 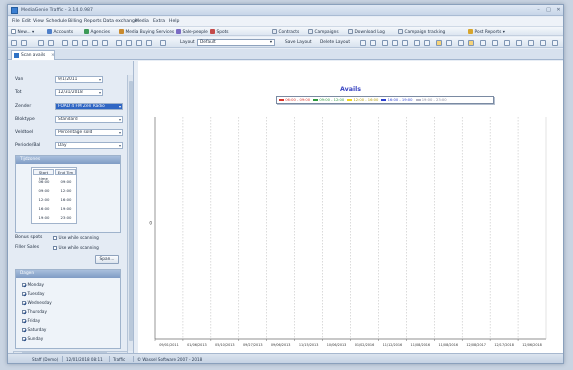 What do you see at coordinates (120, 21) in the screenshot?
I see `menu-data-exchange: Data exchange` at bounding box center [120, 21].